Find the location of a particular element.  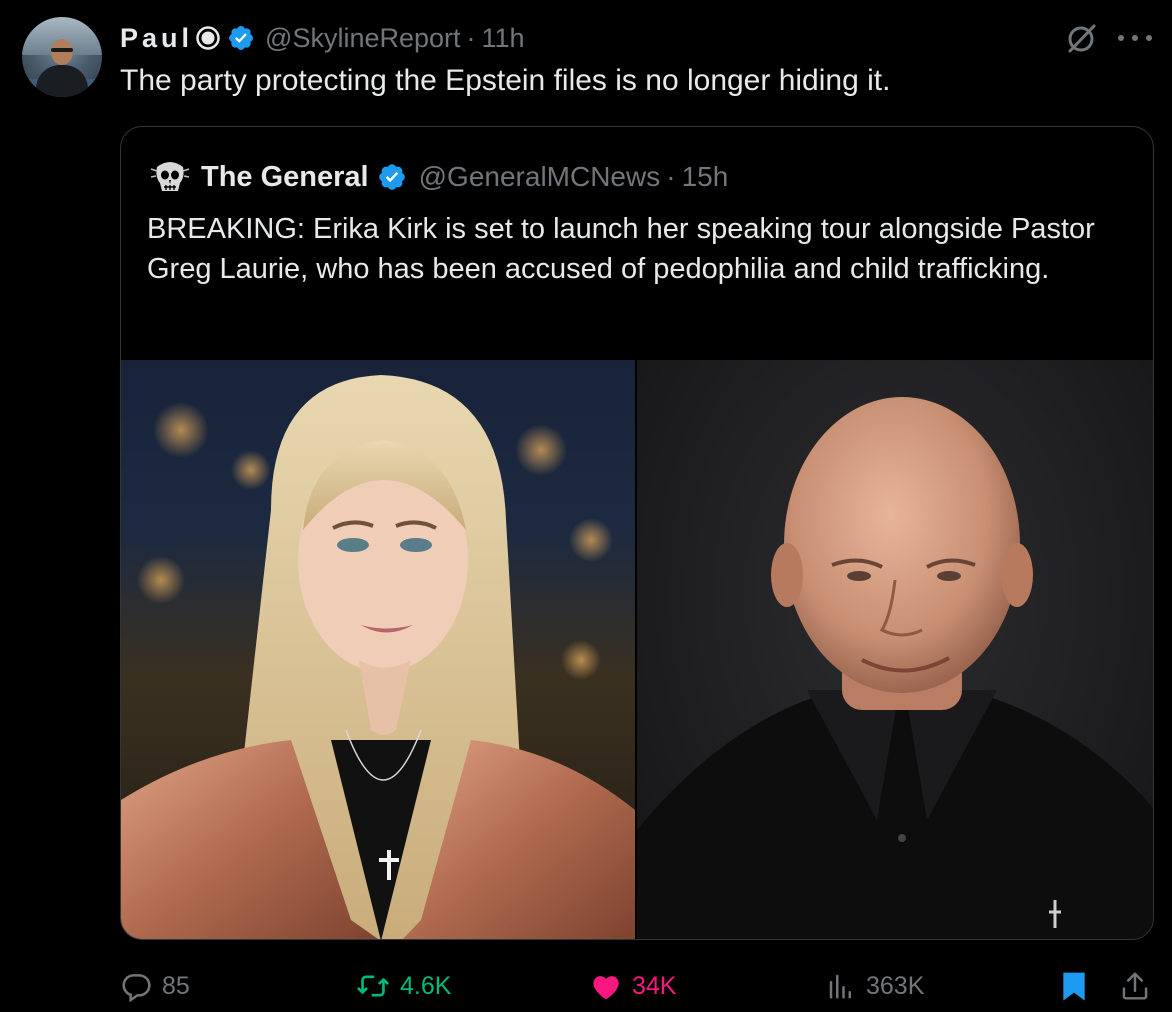

quoted-post-time: 15h is located at coordinates (705, 177).